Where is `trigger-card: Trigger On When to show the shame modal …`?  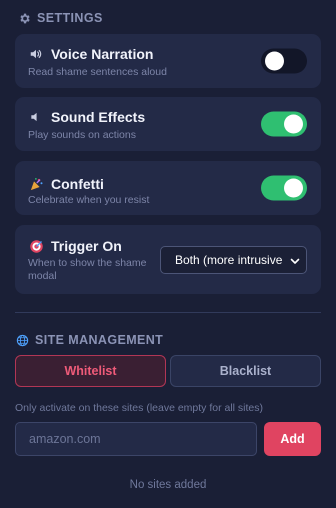 trigger-card: Trigger On When to show the shame modal … is located at coordinates (168, 259).